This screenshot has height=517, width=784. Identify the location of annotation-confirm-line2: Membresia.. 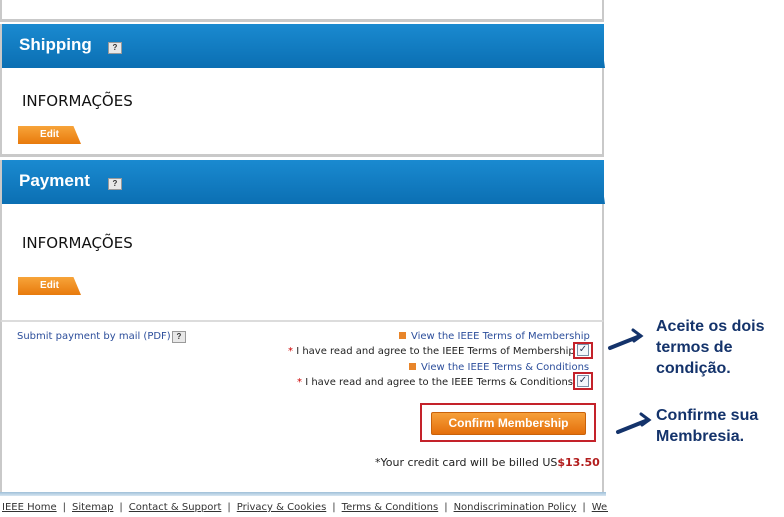
(700, 436).